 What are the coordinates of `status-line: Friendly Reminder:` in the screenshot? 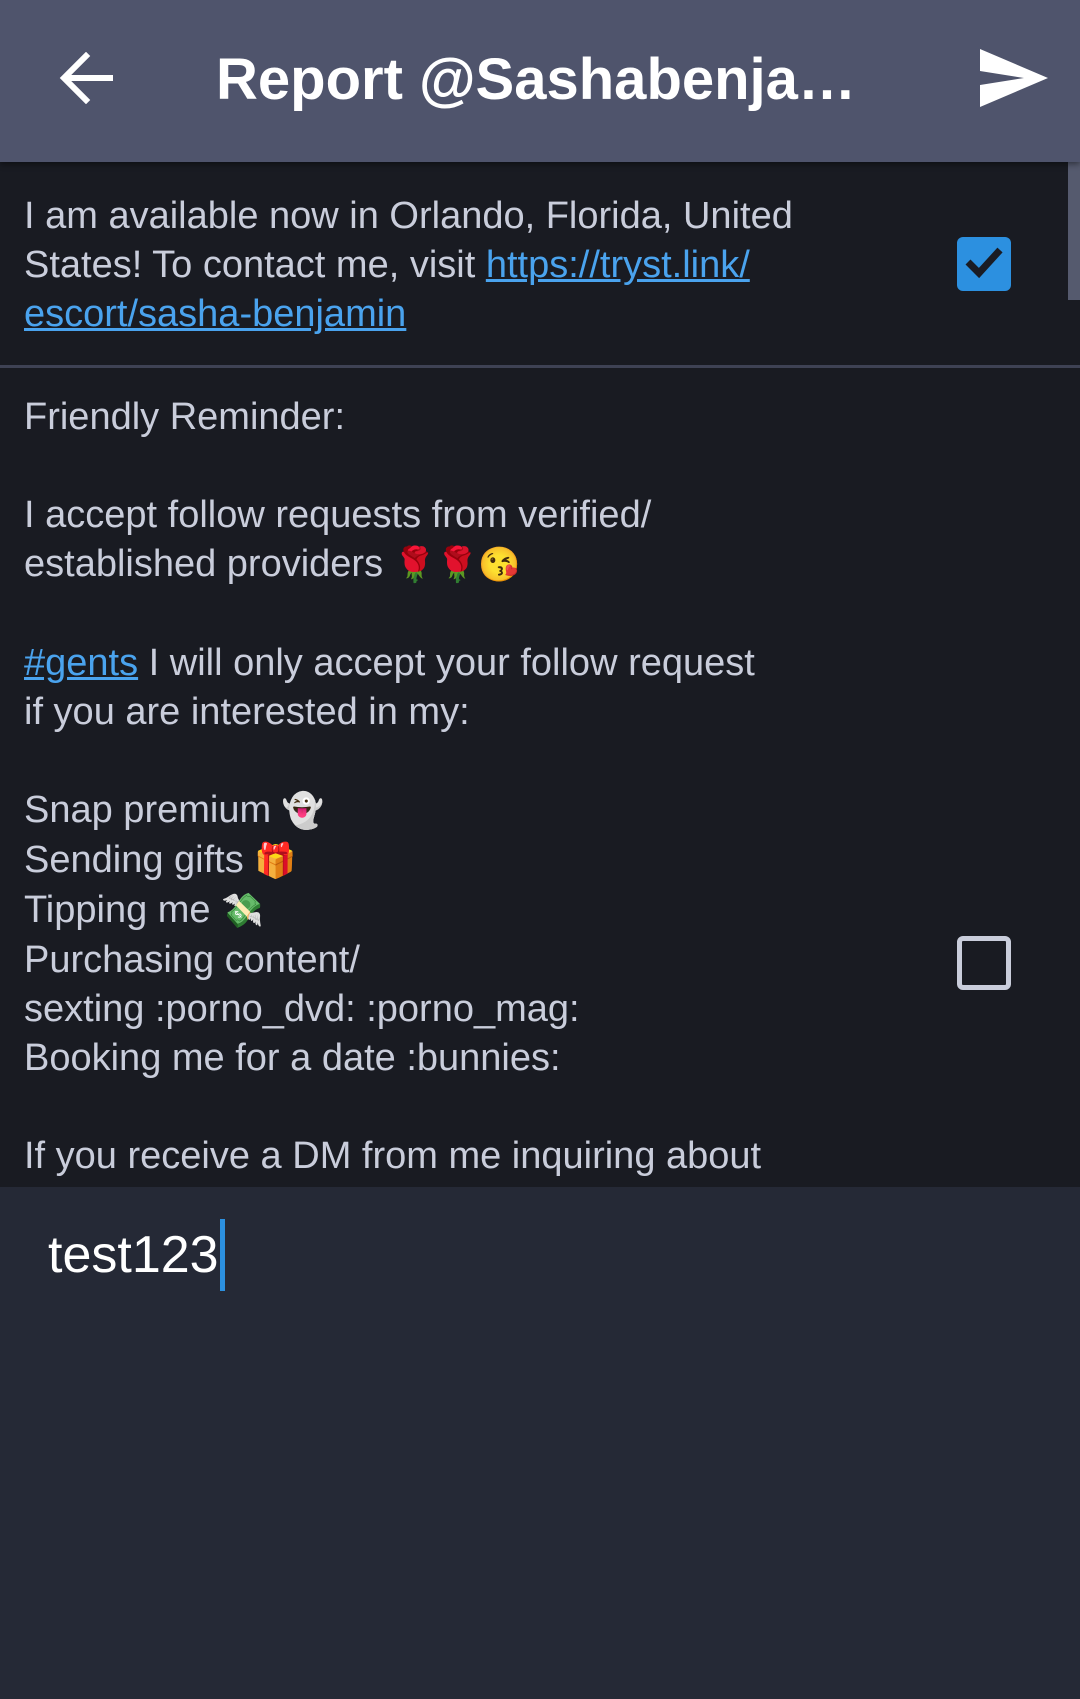 It's located at (454, 417).